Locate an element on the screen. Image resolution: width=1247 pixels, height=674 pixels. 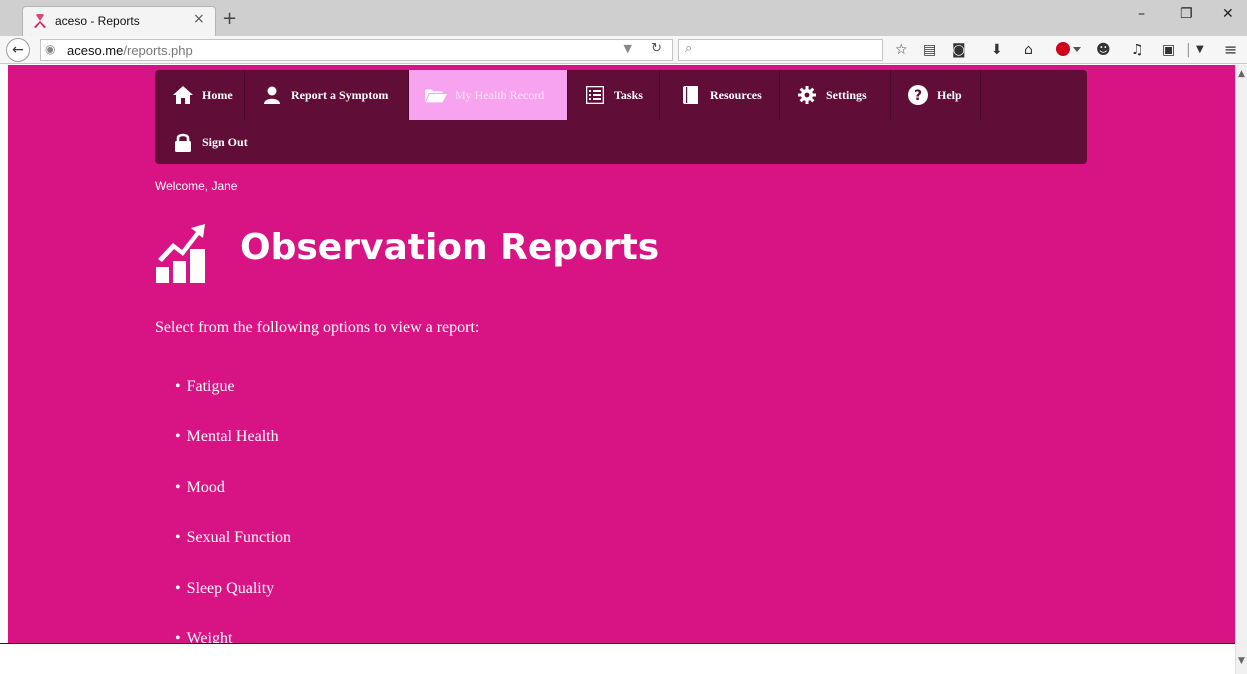
report-option-mental-health: • Mental Health is located at coordinates (233, 452).